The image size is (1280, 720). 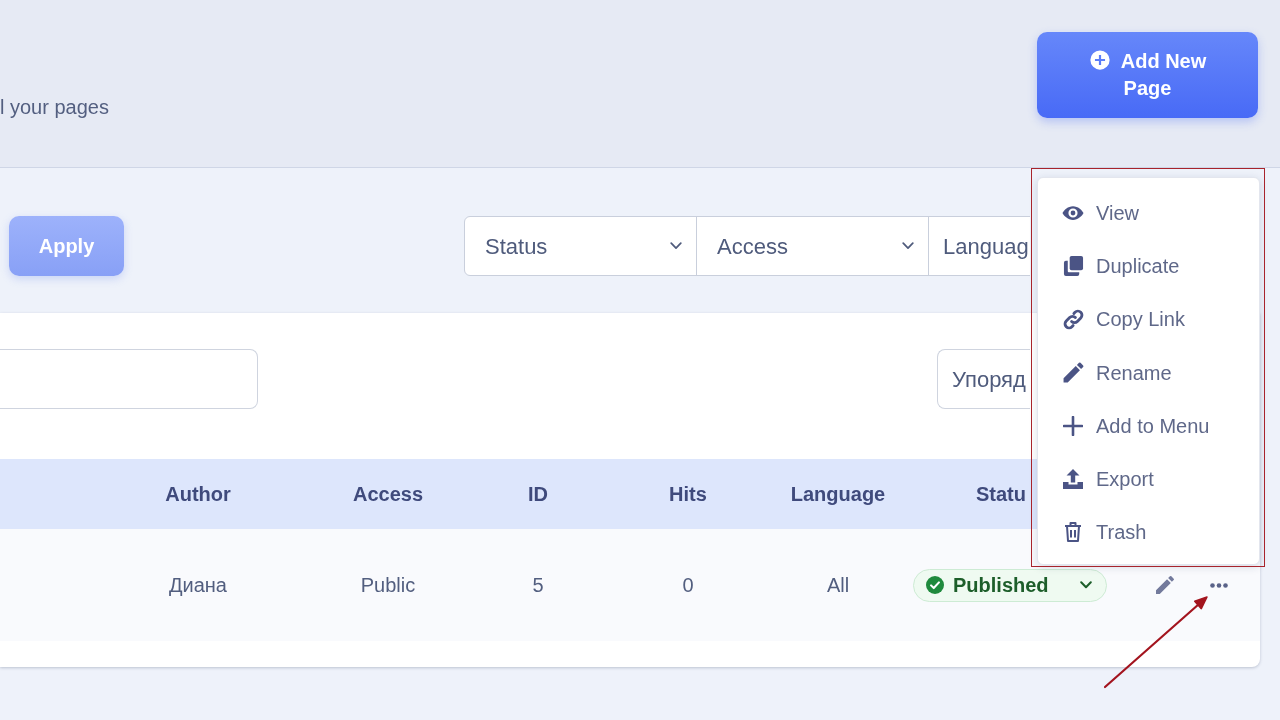 I want to click on filter-select: Access, so click(x=812, y=246).